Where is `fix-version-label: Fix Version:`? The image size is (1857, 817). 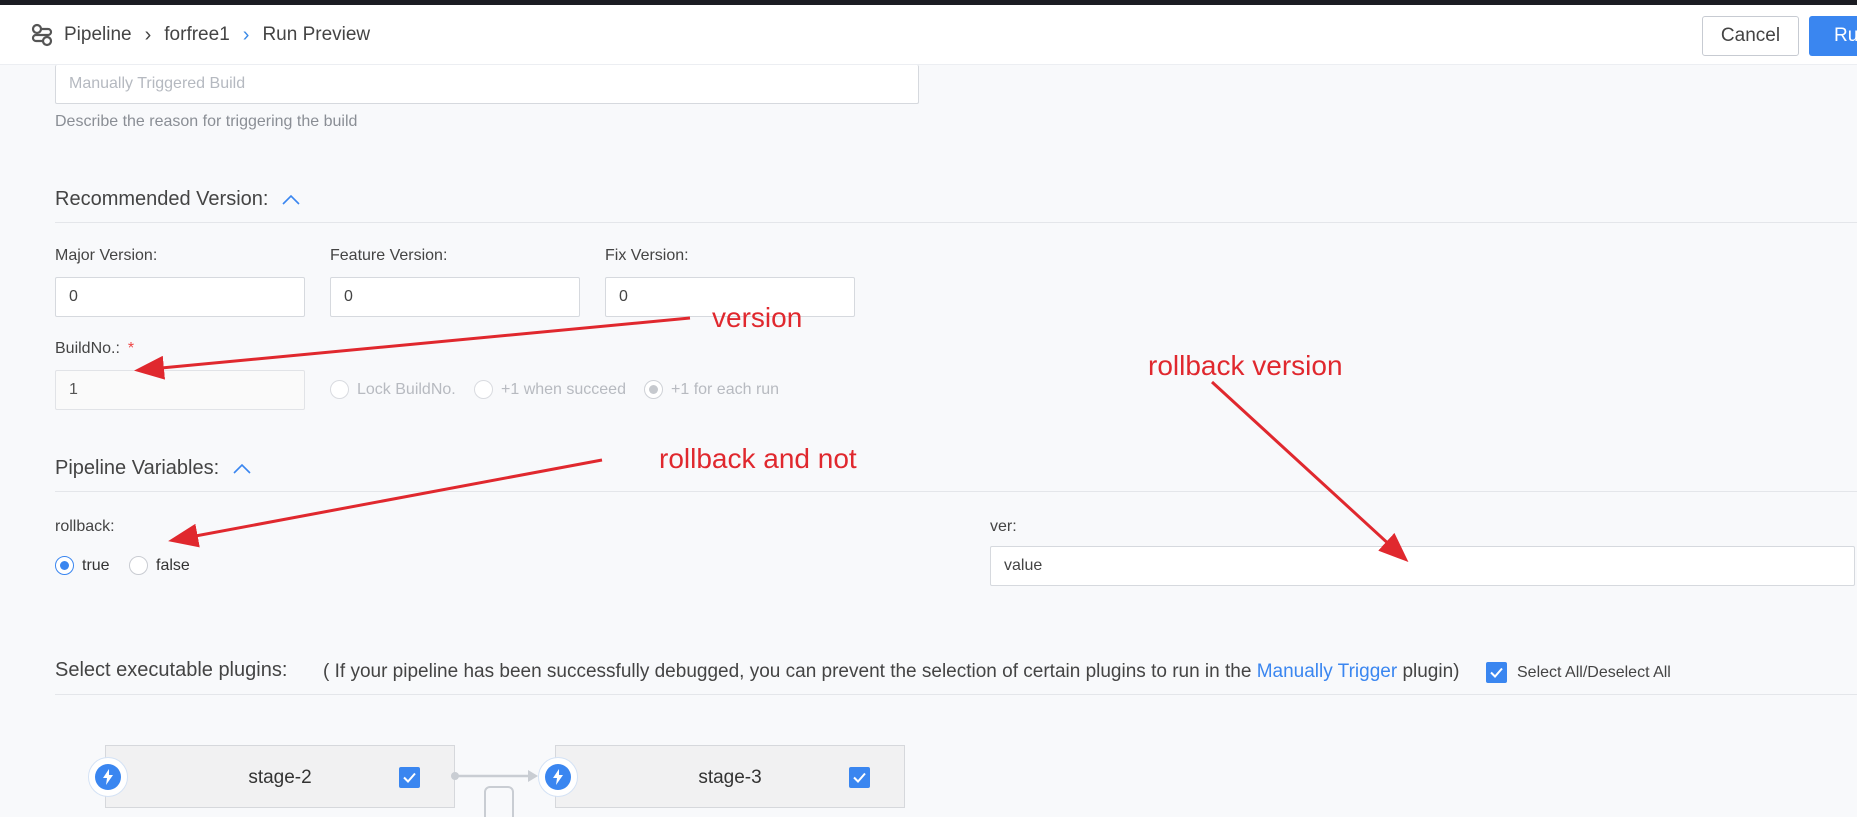
fix-version-label: Fix Version: is located at coordinates (647, 255).